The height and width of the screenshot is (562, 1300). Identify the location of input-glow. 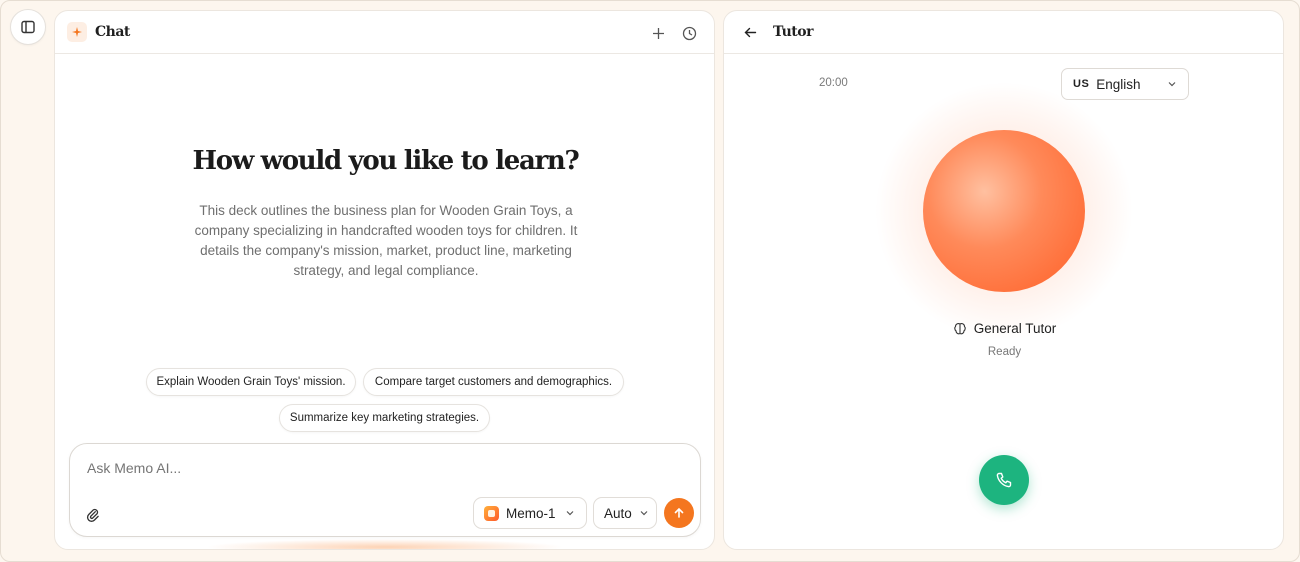
(385, 544).